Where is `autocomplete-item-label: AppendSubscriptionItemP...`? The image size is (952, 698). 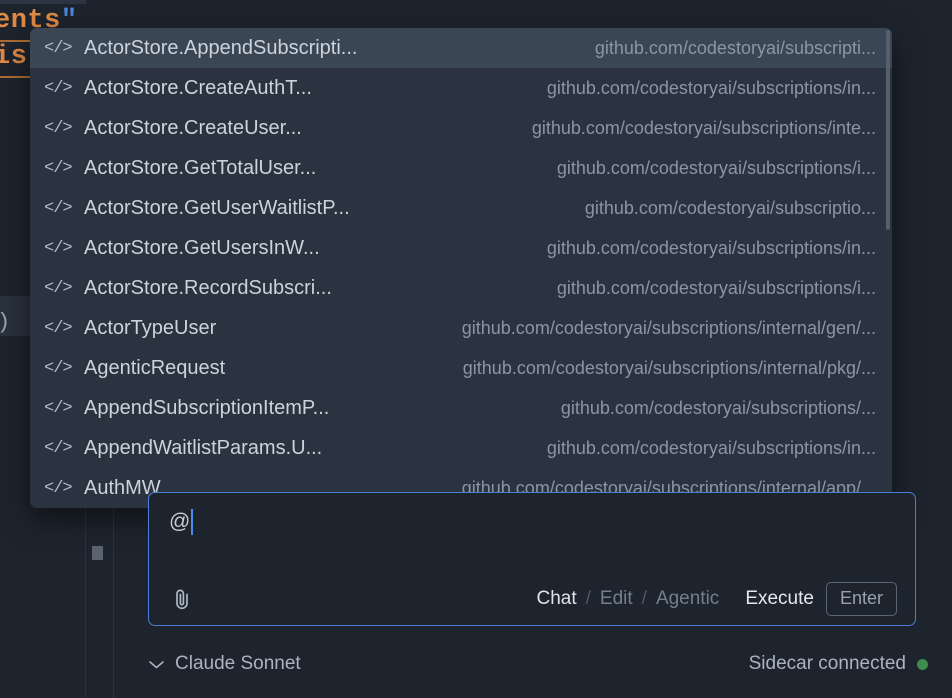 autocomplete-item-label: AppendSubscriptionItemP... is located at coordinates (207, 407).